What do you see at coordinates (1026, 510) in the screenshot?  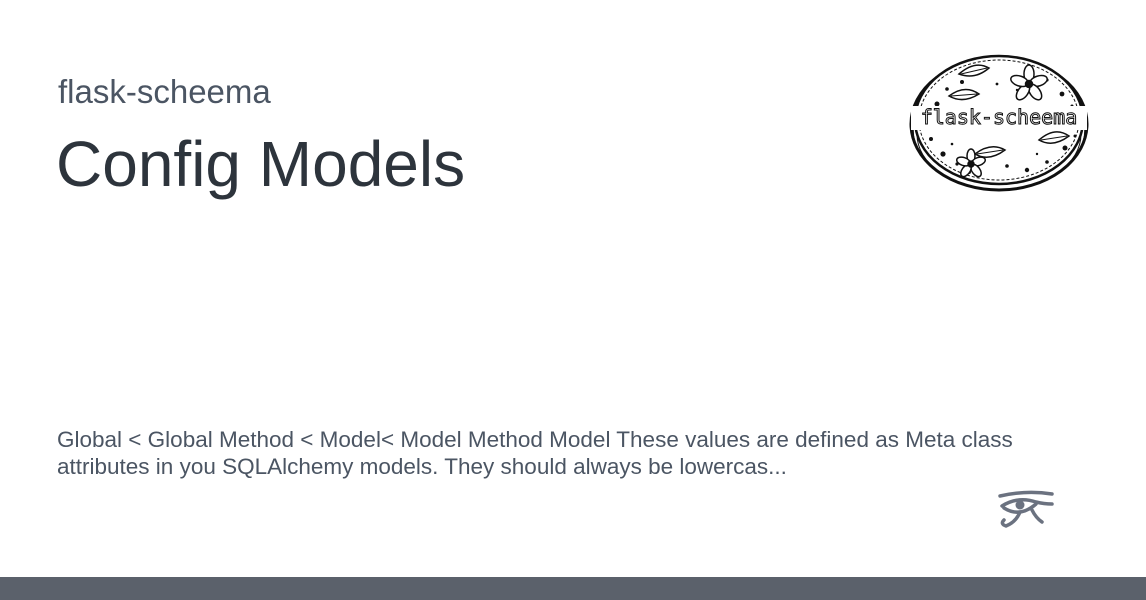 I see `eye-of-horus-icon` at bounding box center [1026, 510].